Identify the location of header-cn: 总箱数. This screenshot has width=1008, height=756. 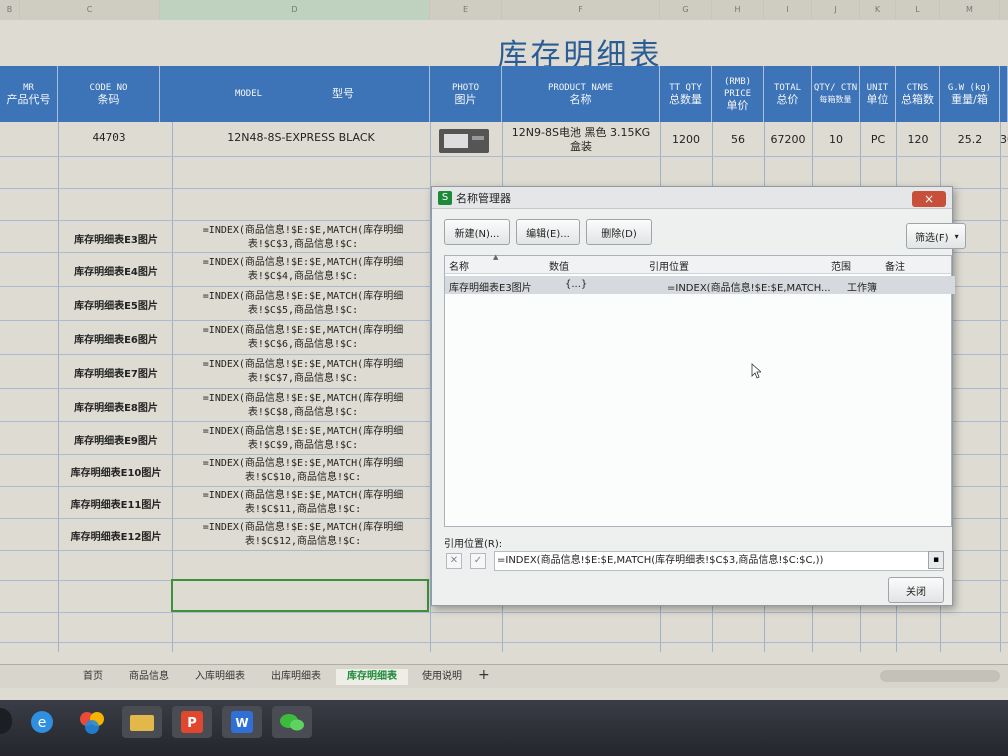
(917, 99).